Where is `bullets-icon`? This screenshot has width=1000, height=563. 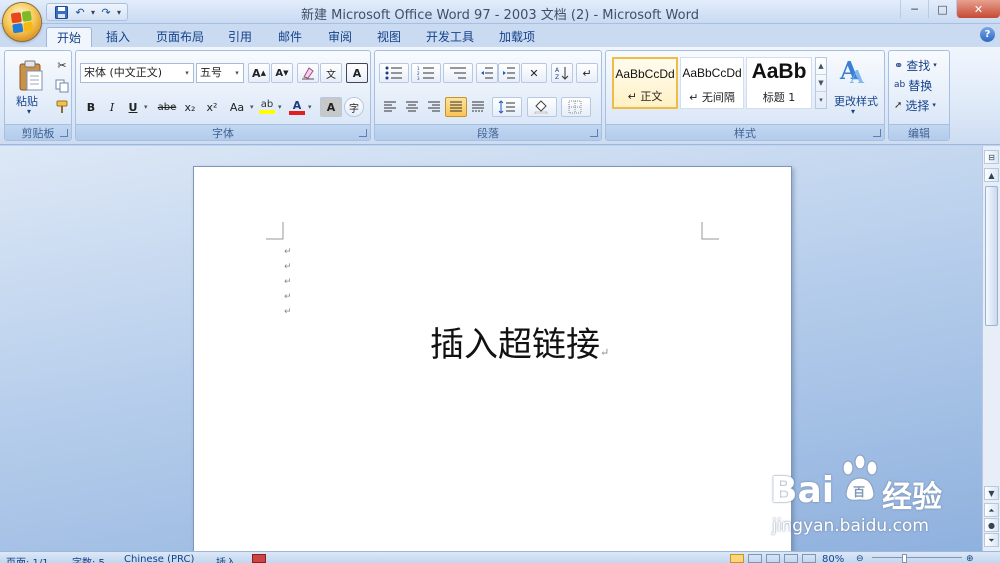 bullets-icon is located at coordinates (394, 73).